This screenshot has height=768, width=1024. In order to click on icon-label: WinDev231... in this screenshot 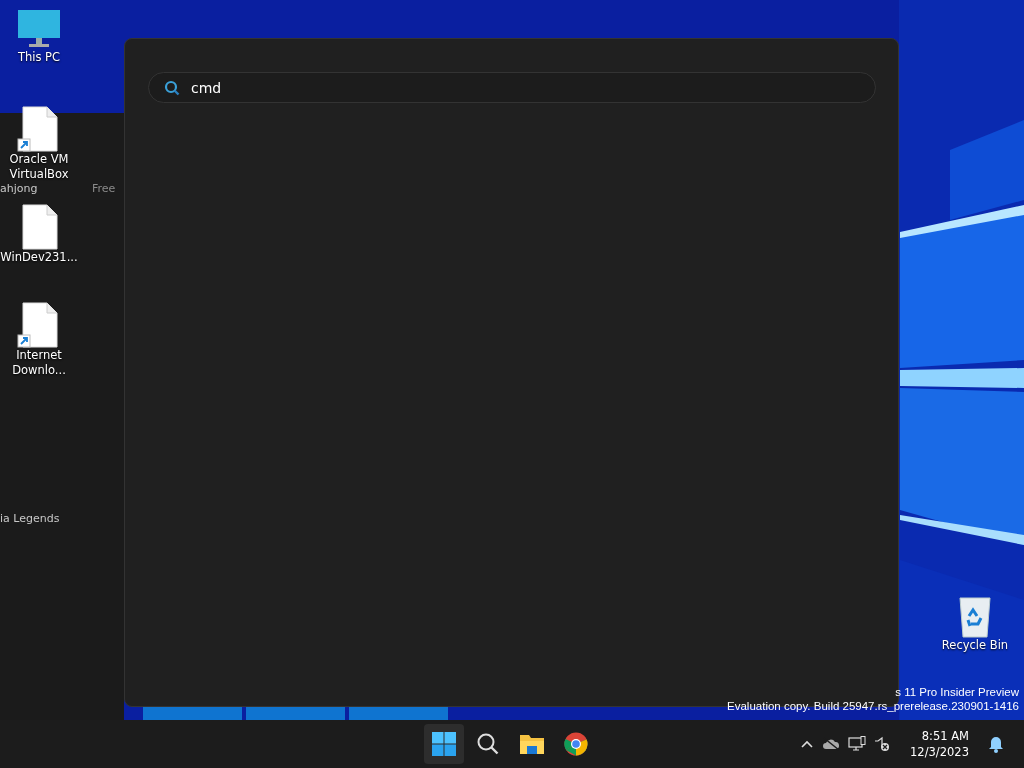, I will do `click(39, 257)`.